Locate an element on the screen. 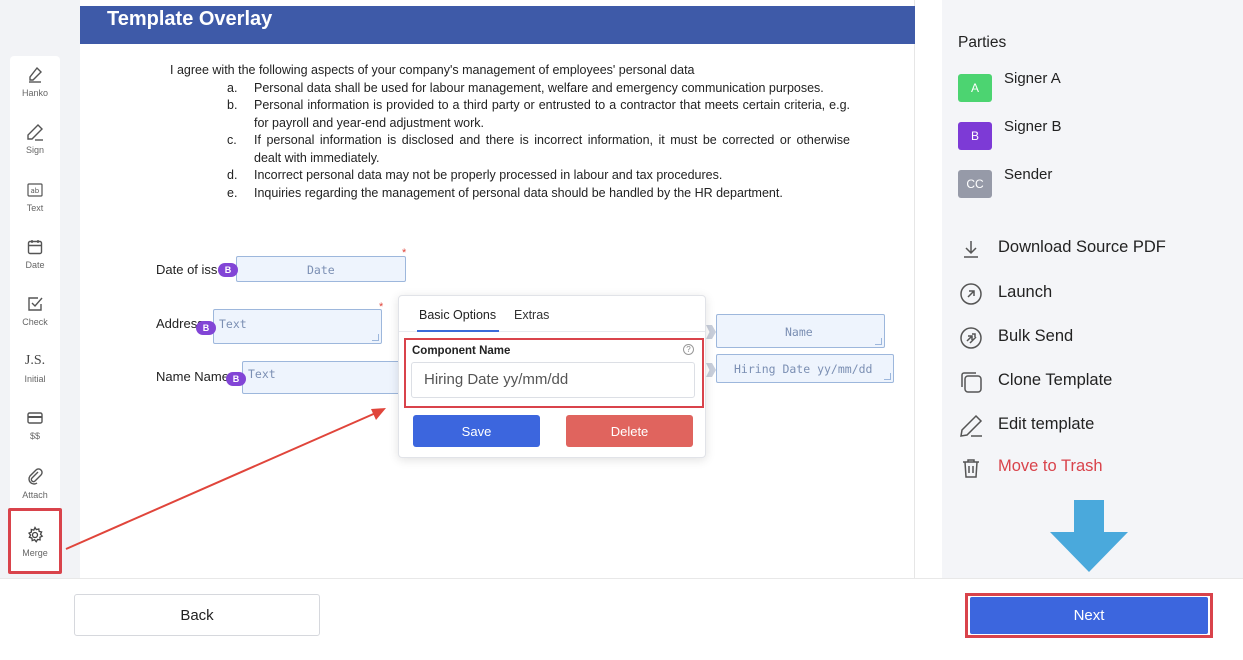  calendar-icon is located at coordinates (35, 247).